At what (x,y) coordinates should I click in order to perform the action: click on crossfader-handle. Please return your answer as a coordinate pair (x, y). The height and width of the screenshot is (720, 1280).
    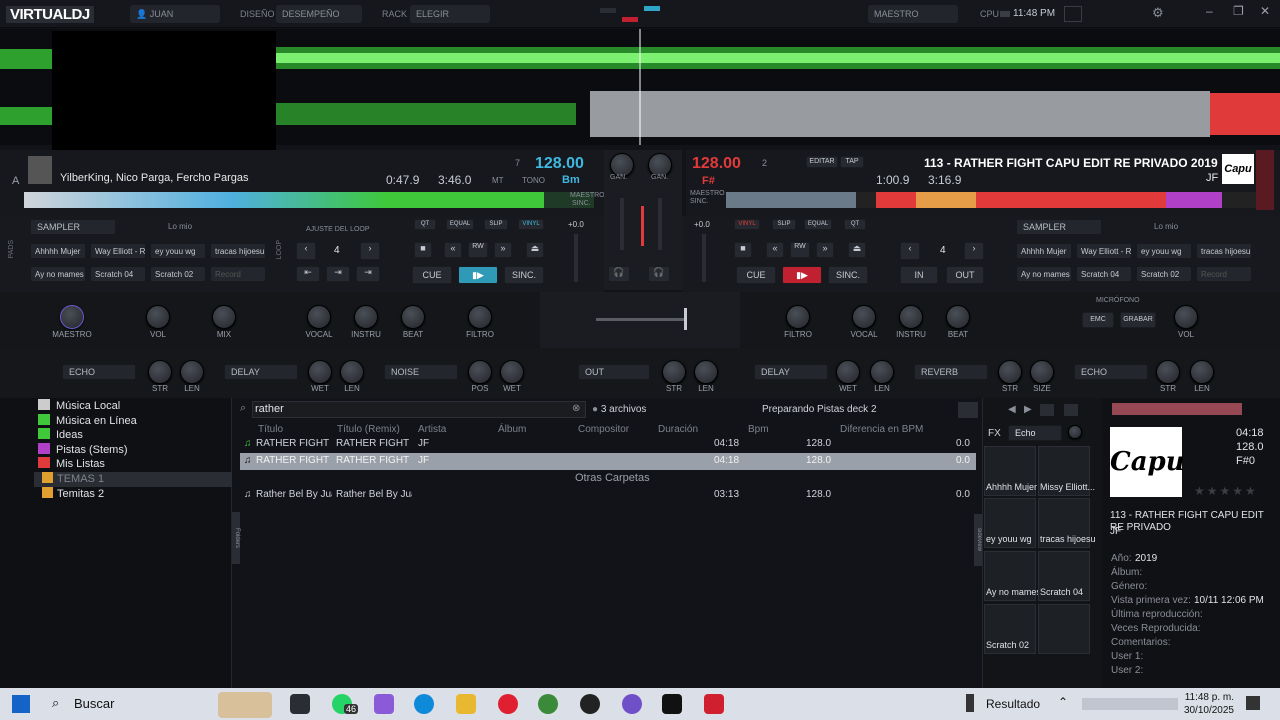
    Looking at the image, I should click on (685, 319).